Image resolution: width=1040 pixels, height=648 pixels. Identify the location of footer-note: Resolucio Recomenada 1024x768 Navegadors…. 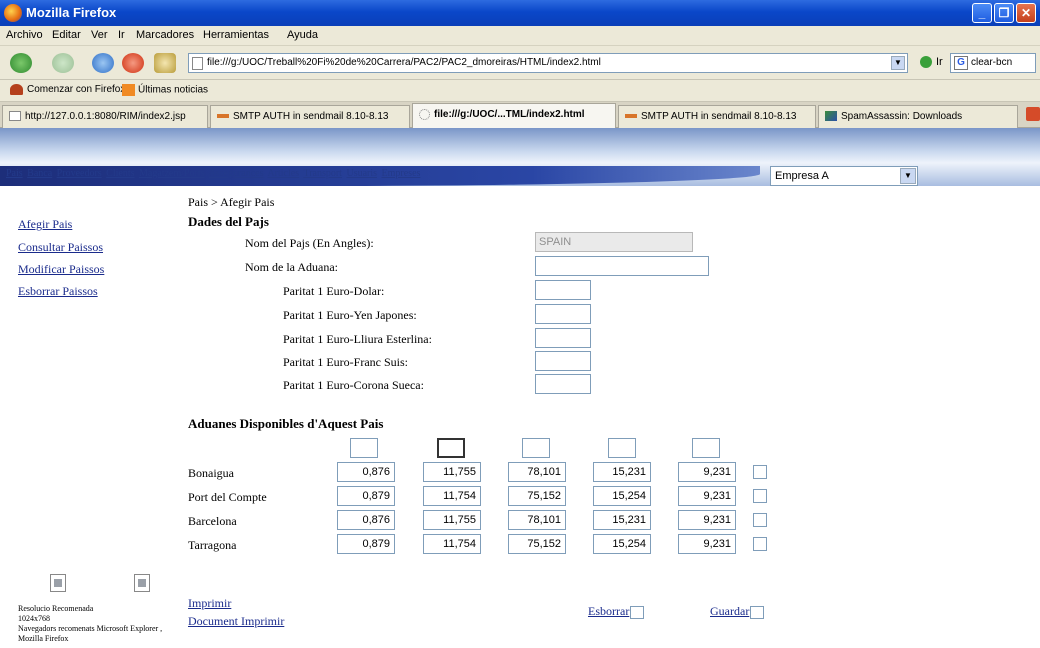
(90, 624).